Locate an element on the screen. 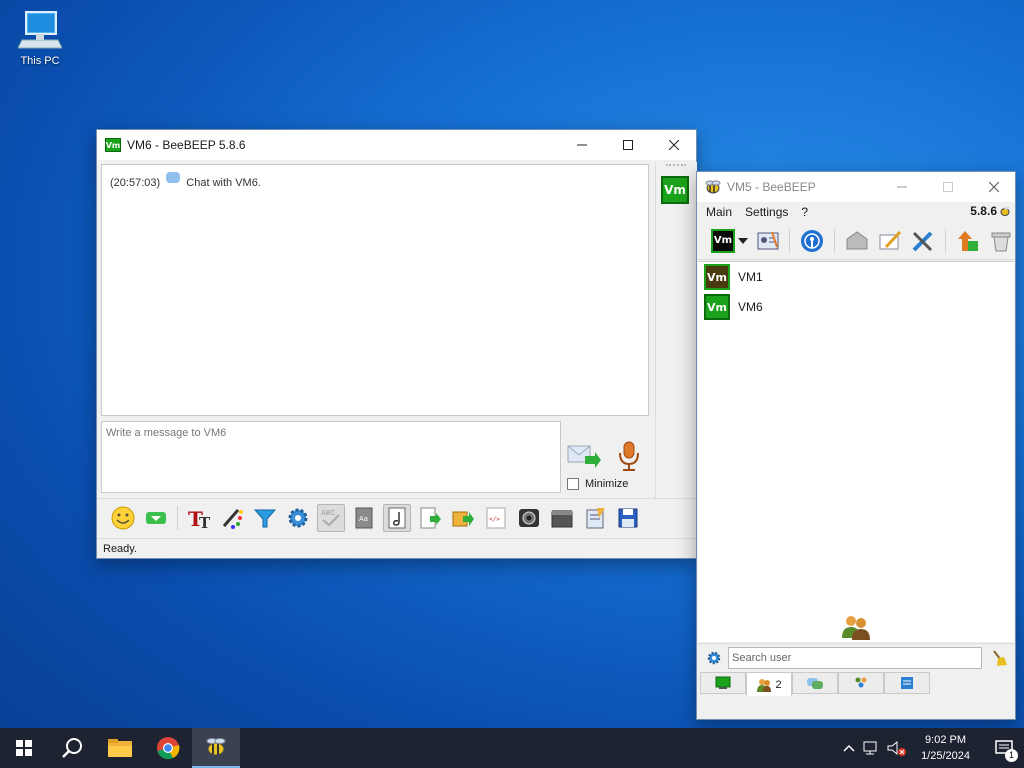 The width and height of the screenshot is (1024, 768). main-toolbar: Vm is located at coordinates (856, 241).